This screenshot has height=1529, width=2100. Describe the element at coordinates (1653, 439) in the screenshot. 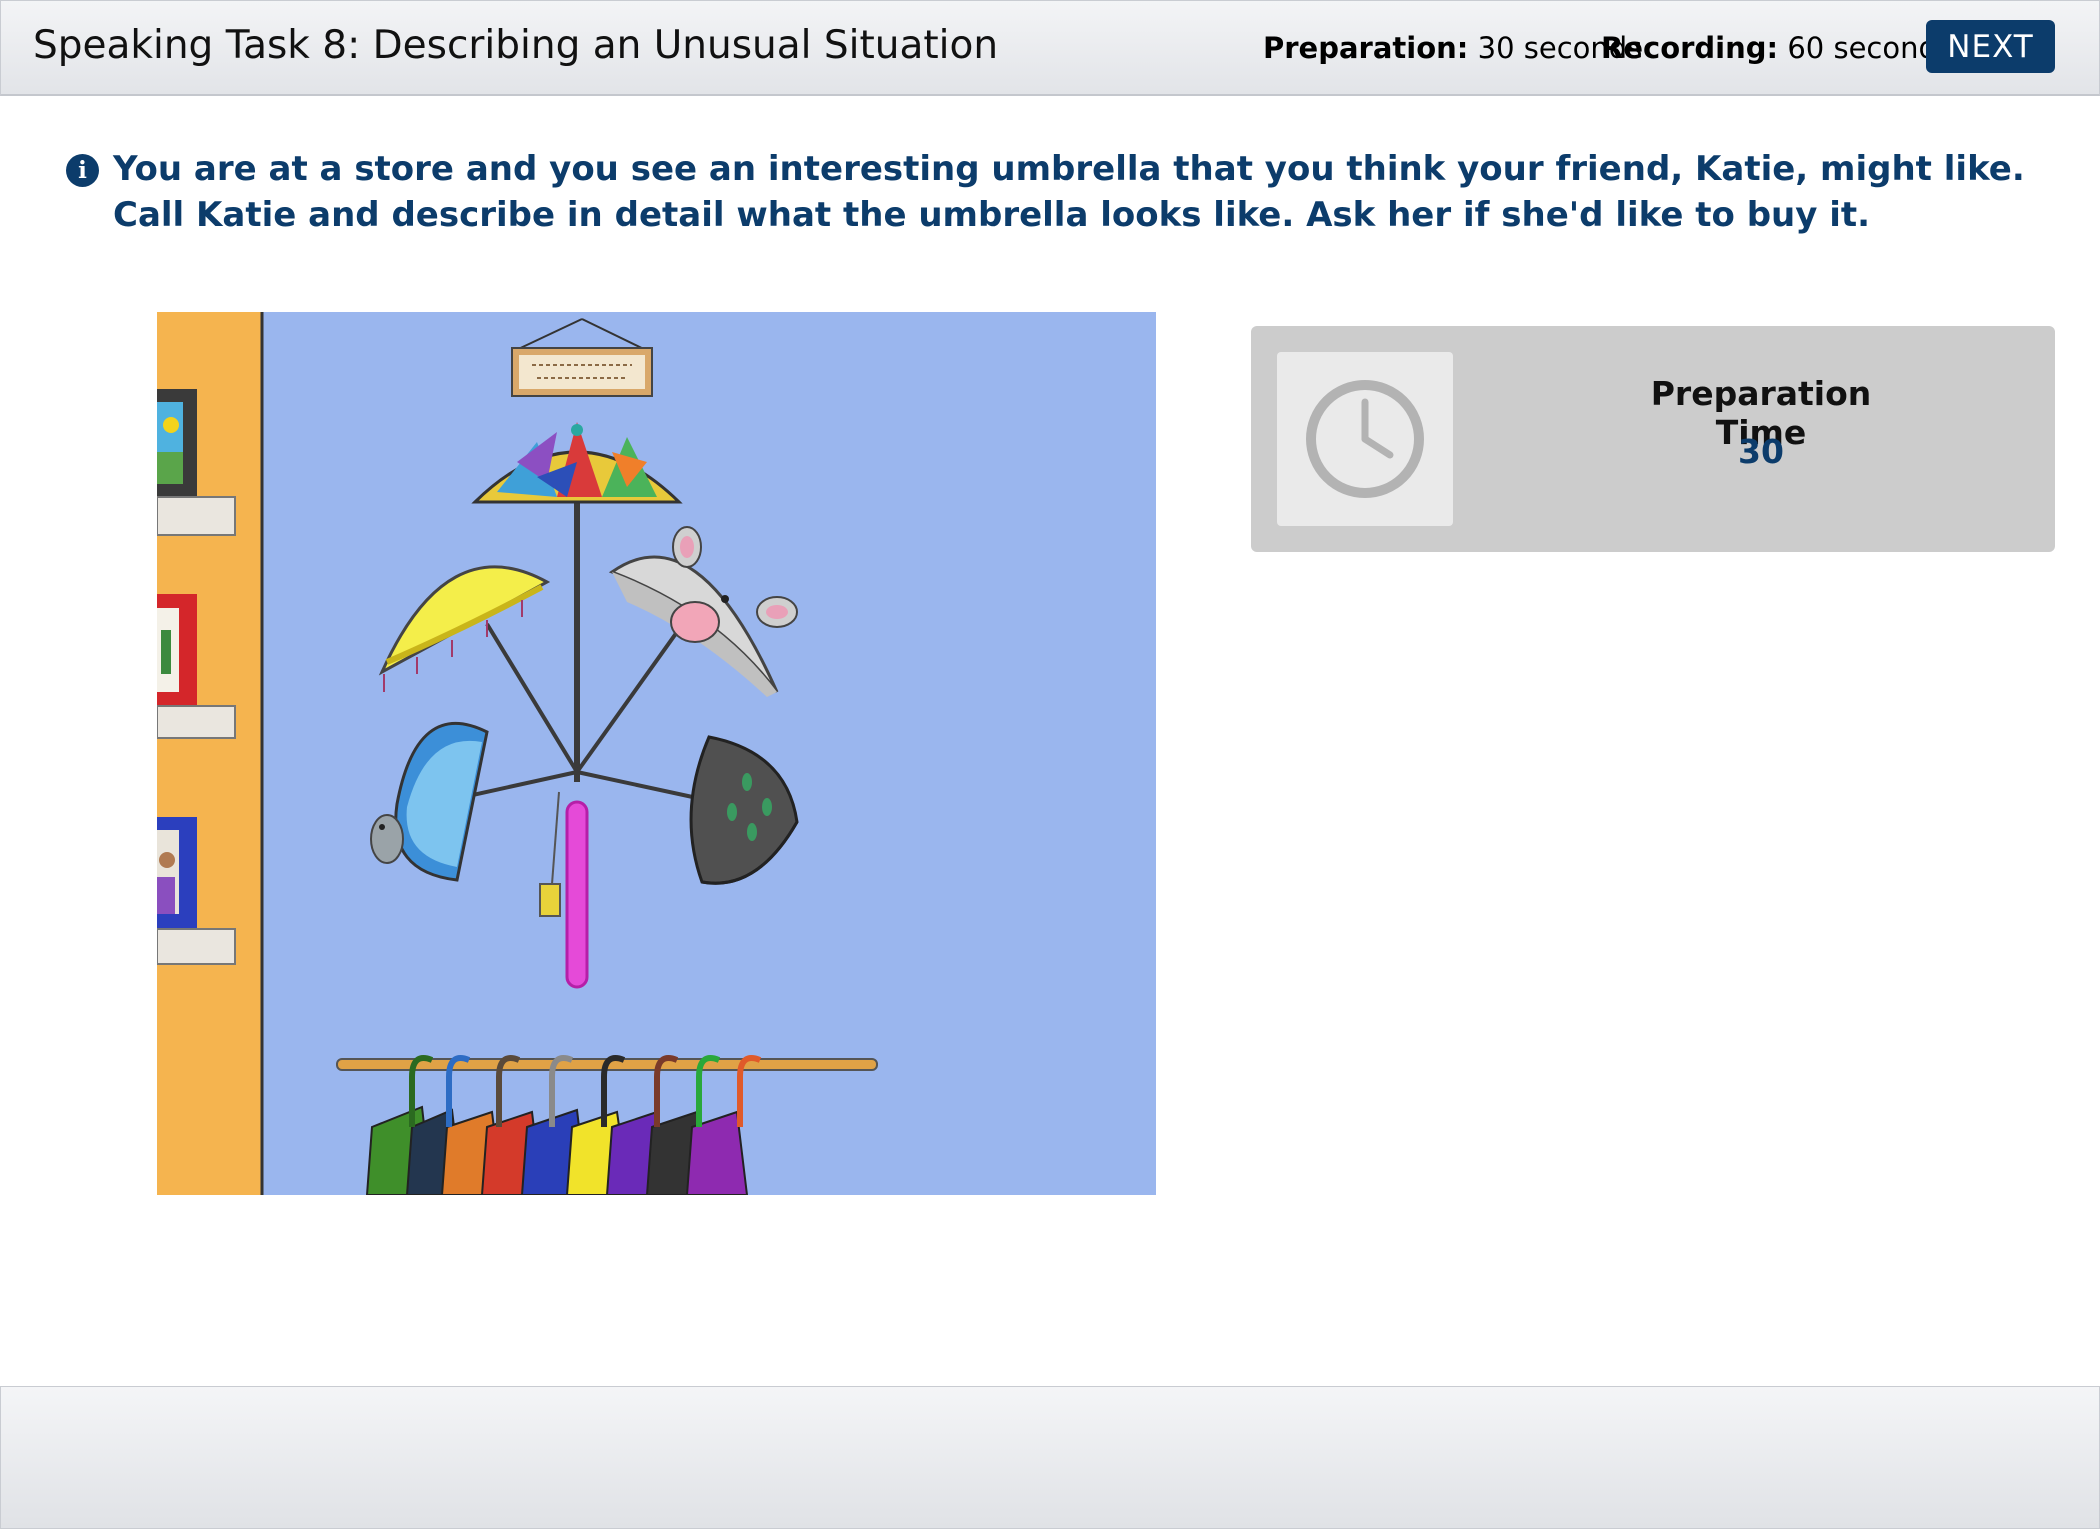

I see `preparation-timer-panel: Preparation Time 30` at that location.